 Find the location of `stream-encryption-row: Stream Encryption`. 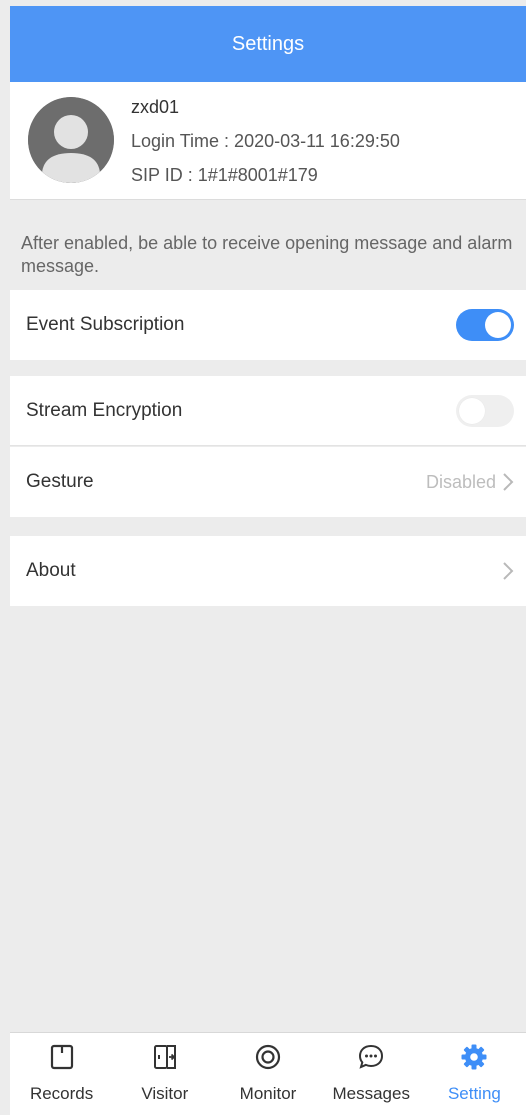

stream-encryption-row: Stream Encryption is located at coordinates (268, 411).